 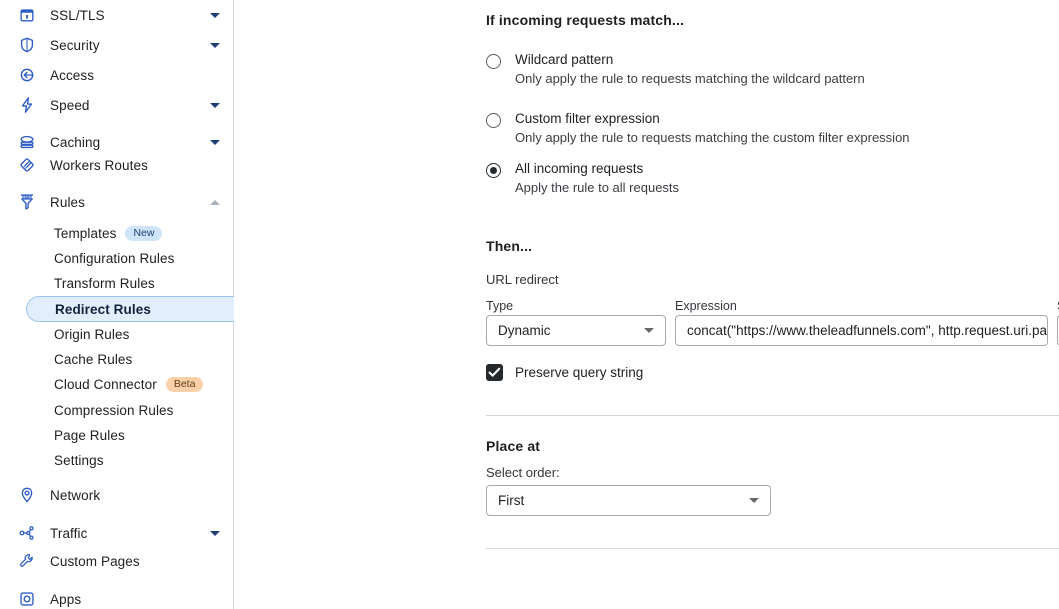 I want to click on workers-diamond-icon, so click(x=27, y=165).